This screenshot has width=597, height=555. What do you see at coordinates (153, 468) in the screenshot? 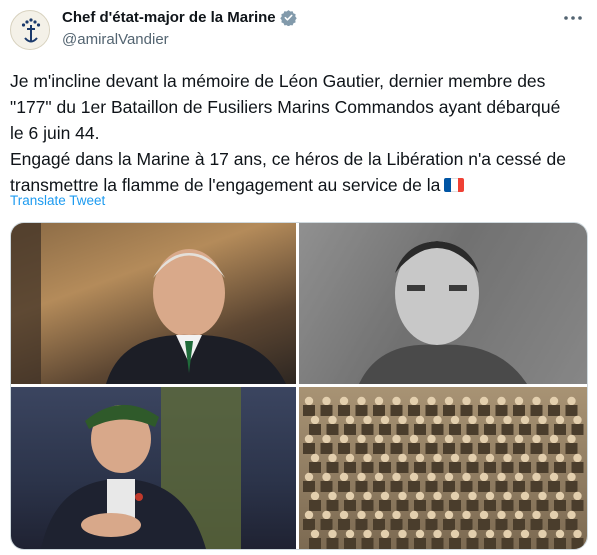
I see `veteran-with-green-beret-photo` at bounding box center [153, 468].